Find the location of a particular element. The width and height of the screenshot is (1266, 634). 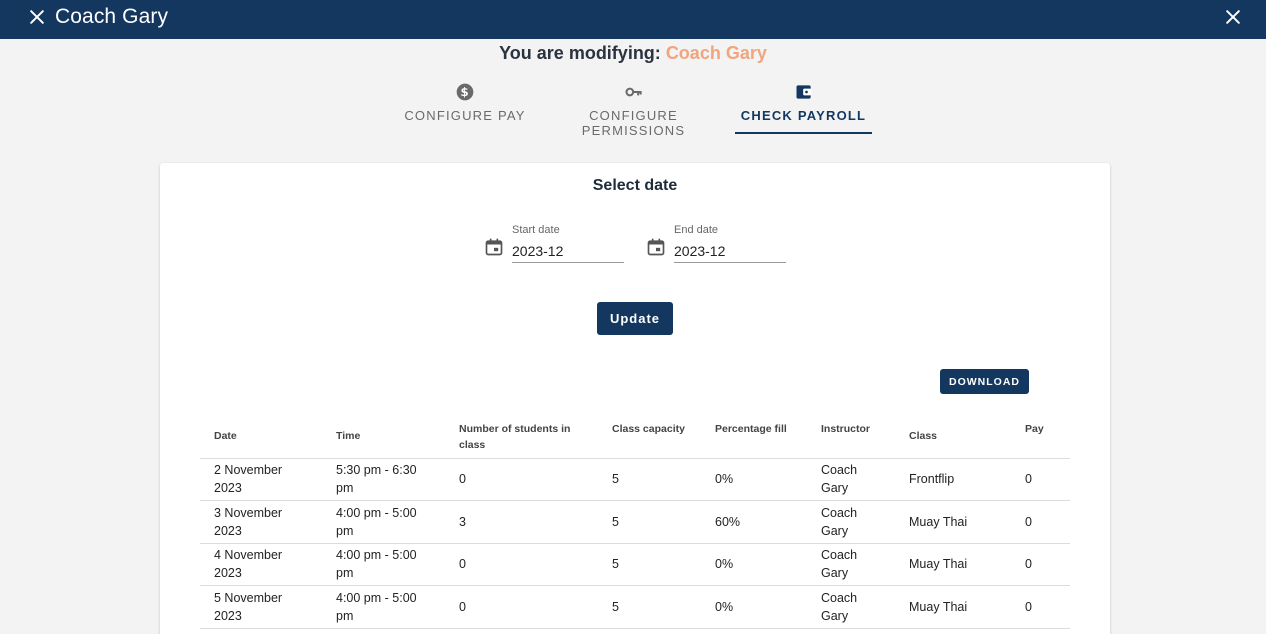

end-date-field: End date is located at coordinates (716, 243).